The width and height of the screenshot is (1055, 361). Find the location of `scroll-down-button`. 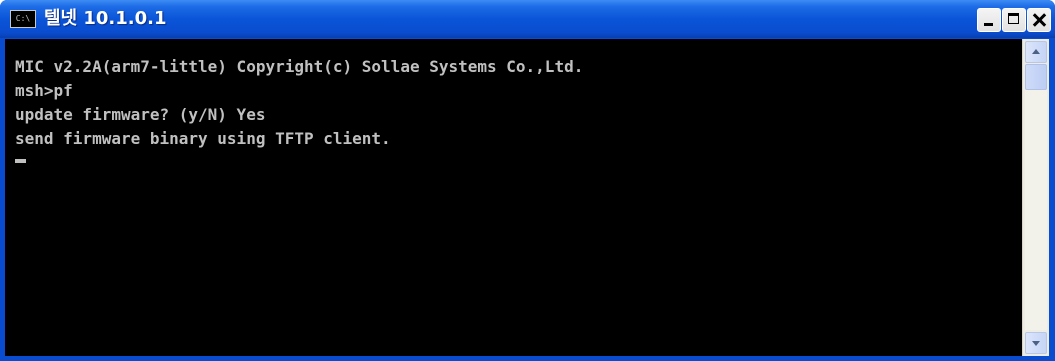

scroll-down-button is located at coordinates (1036, 343).